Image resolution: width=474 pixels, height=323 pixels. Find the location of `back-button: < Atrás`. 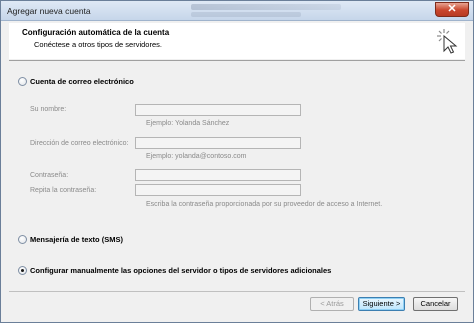

back-button: < Atrás is located at coordinates (332, 304).